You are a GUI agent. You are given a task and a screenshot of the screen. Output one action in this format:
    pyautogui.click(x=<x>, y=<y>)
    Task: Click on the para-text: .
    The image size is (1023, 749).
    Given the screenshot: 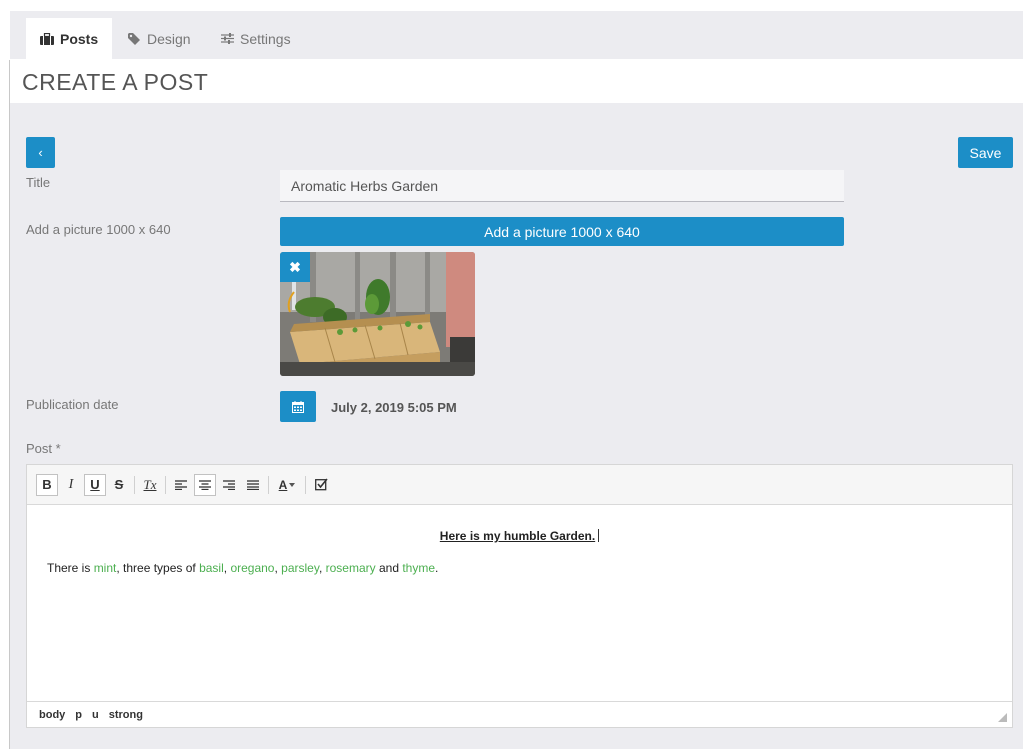 What is the action you would take?
    pyautogui.click(x=437, y=568)
    